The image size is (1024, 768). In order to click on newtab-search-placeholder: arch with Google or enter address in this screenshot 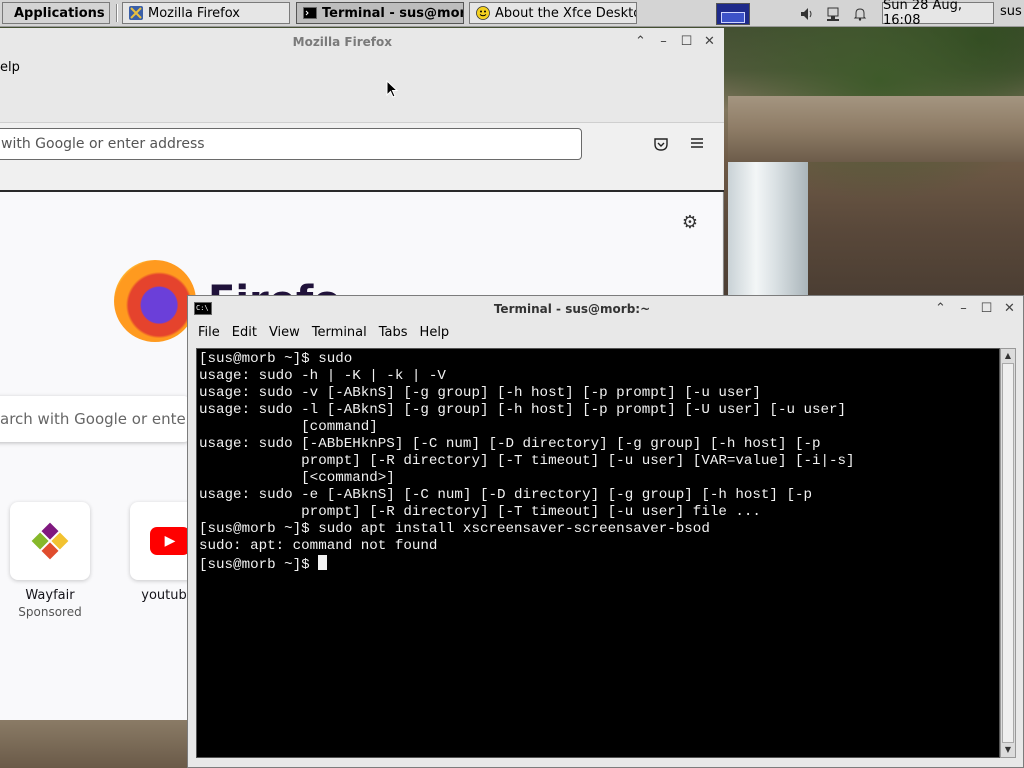, I will do `click(95, 419)`.